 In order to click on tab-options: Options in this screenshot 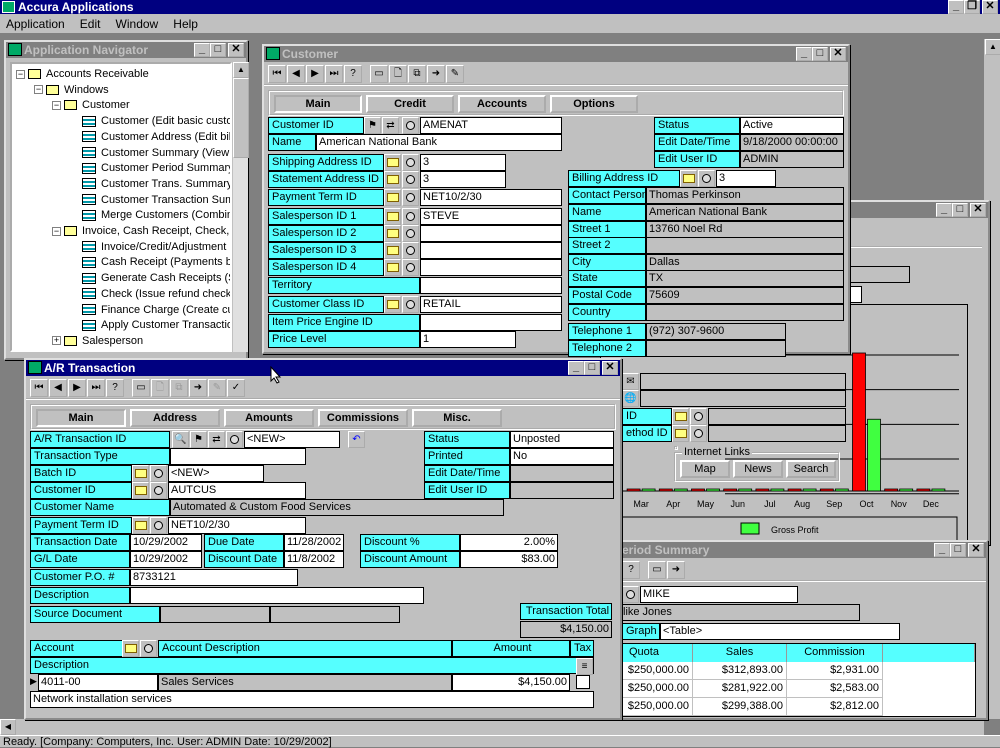, I will do `click(594, 104)`.